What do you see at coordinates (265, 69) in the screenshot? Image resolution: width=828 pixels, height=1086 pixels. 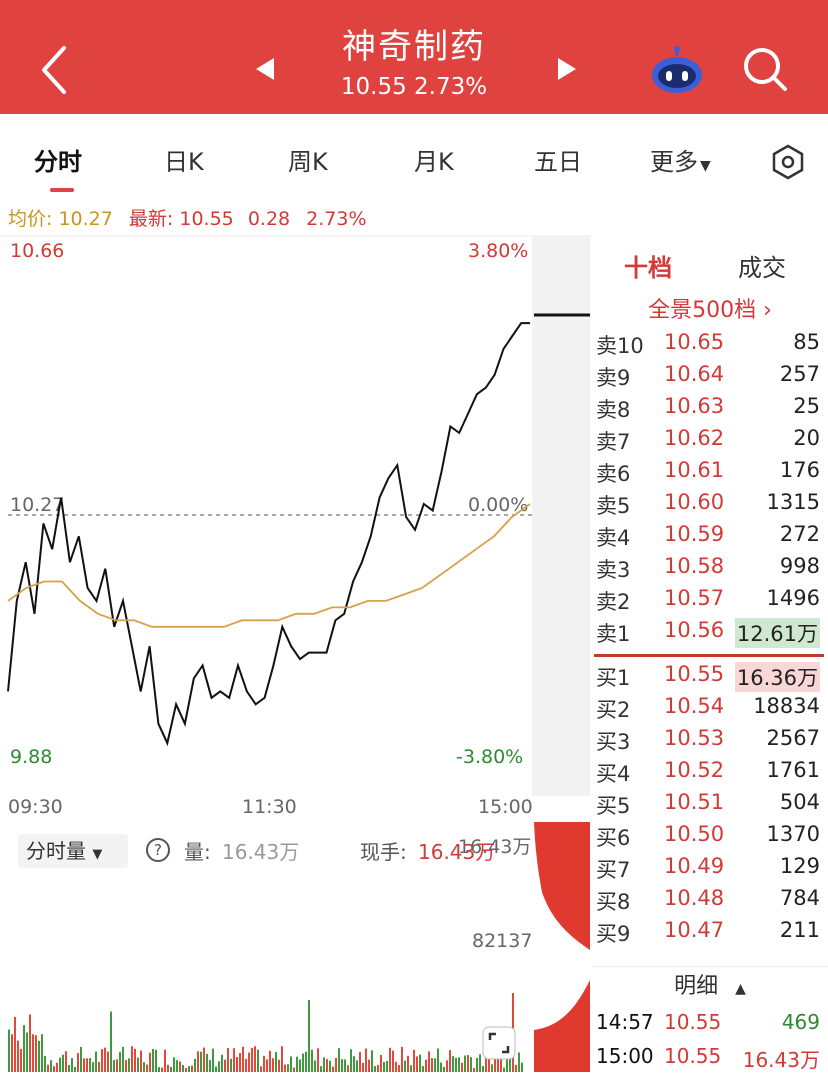 I see `triangle-left-icon` at bounding box center [265, 69].